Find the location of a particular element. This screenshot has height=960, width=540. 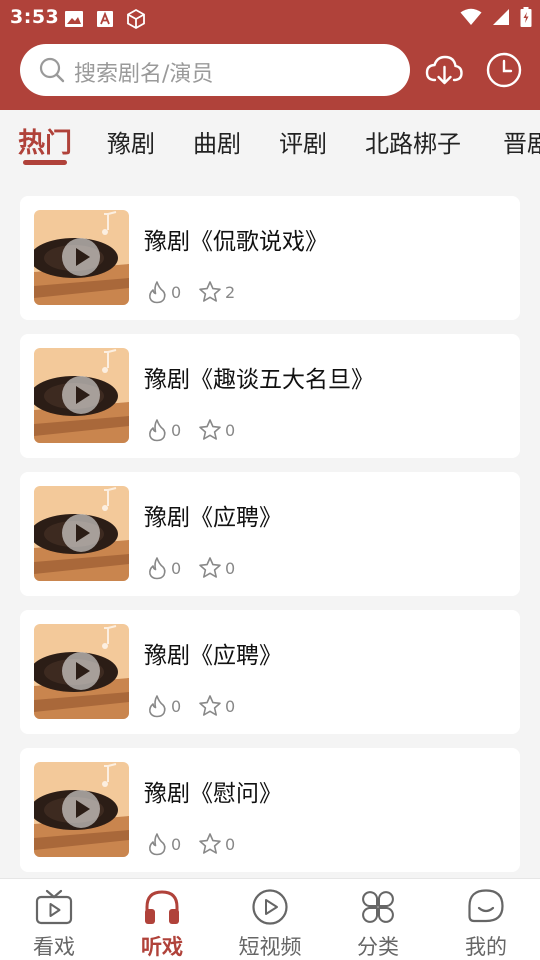

wifi-icon is located at coordinates (471, 16).